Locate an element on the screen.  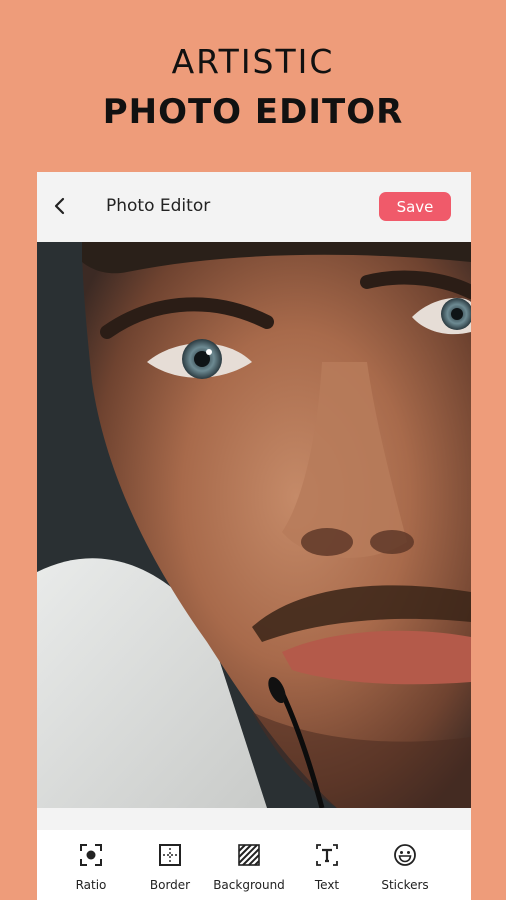
tool-border: Border is located at coordinates (170, 870).